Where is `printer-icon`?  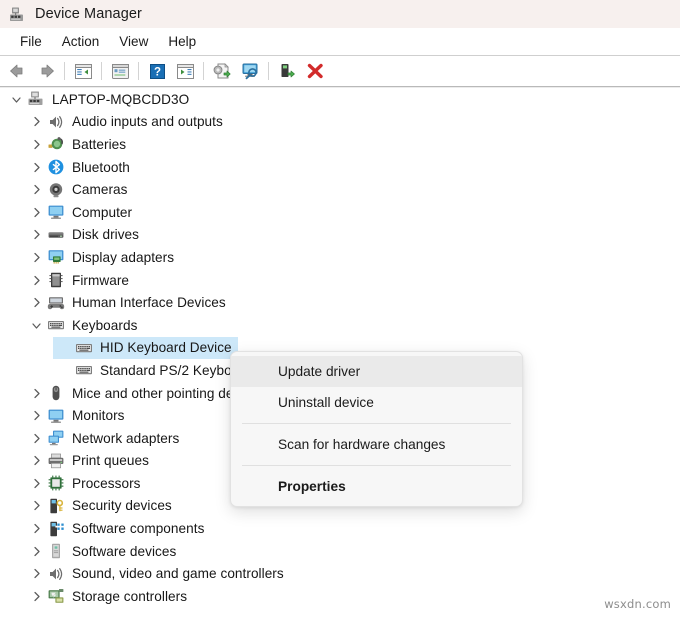 printer-icon is located at coordinates (56, 461).